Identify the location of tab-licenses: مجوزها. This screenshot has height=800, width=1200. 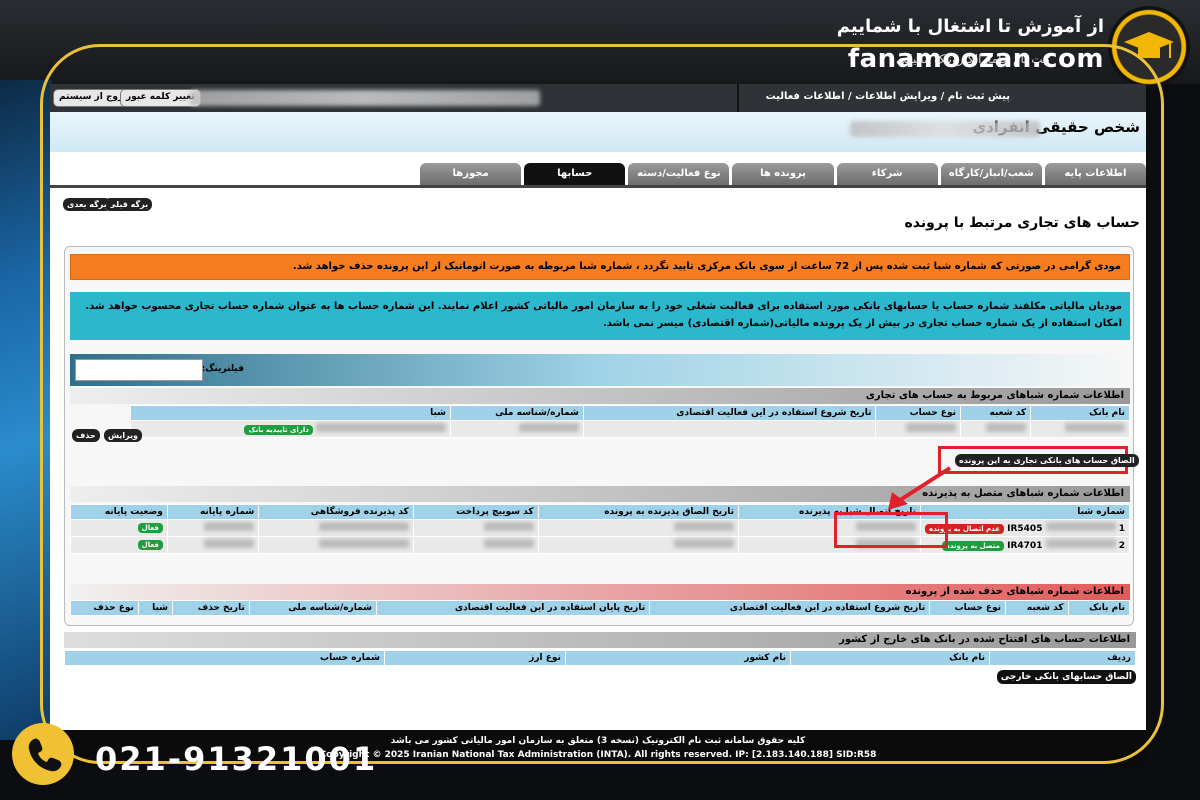
(471, 174).